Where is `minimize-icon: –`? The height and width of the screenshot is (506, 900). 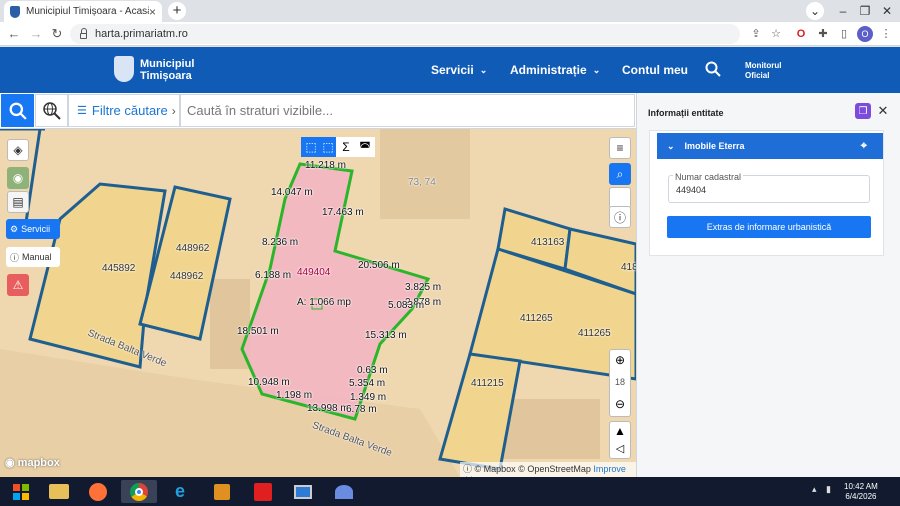
minimize-icon: – is located at coordinates (843, 11).